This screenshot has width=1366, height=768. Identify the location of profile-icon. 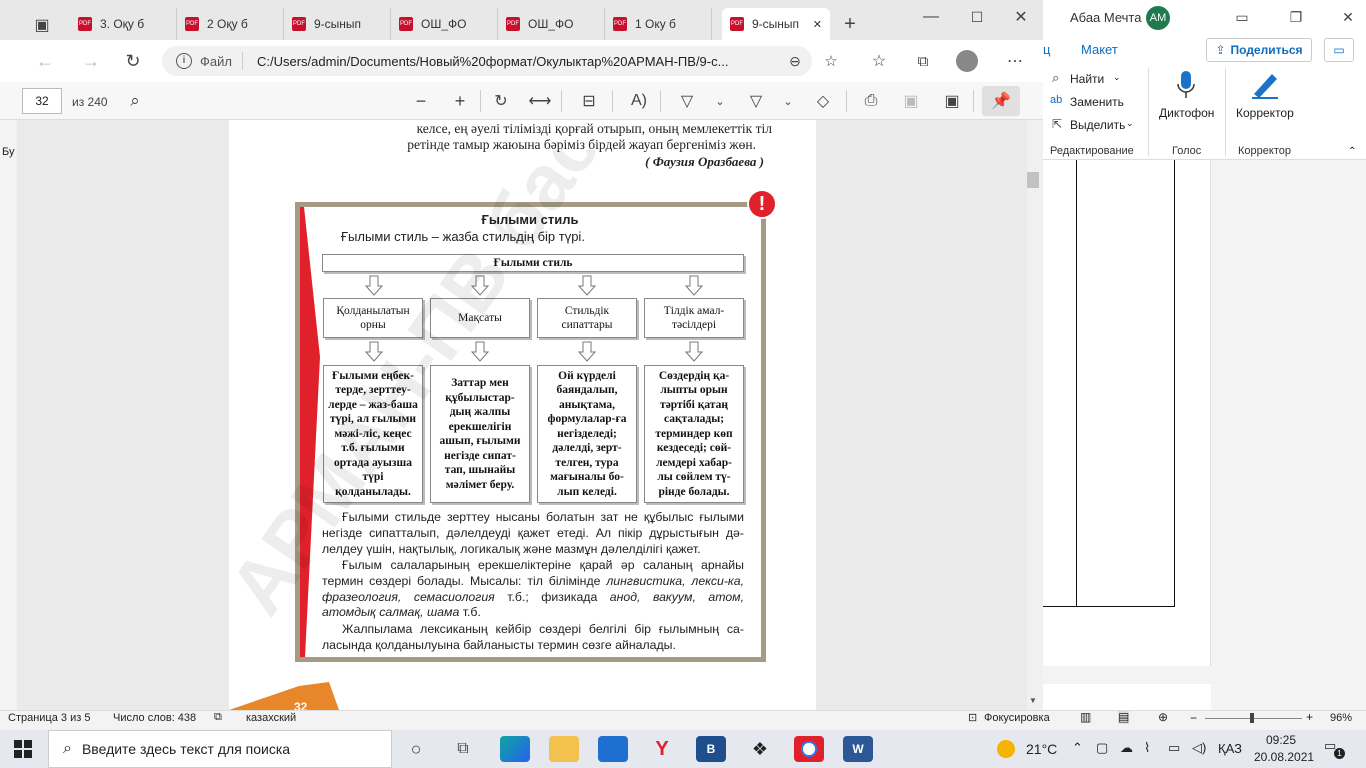
(967, 61).